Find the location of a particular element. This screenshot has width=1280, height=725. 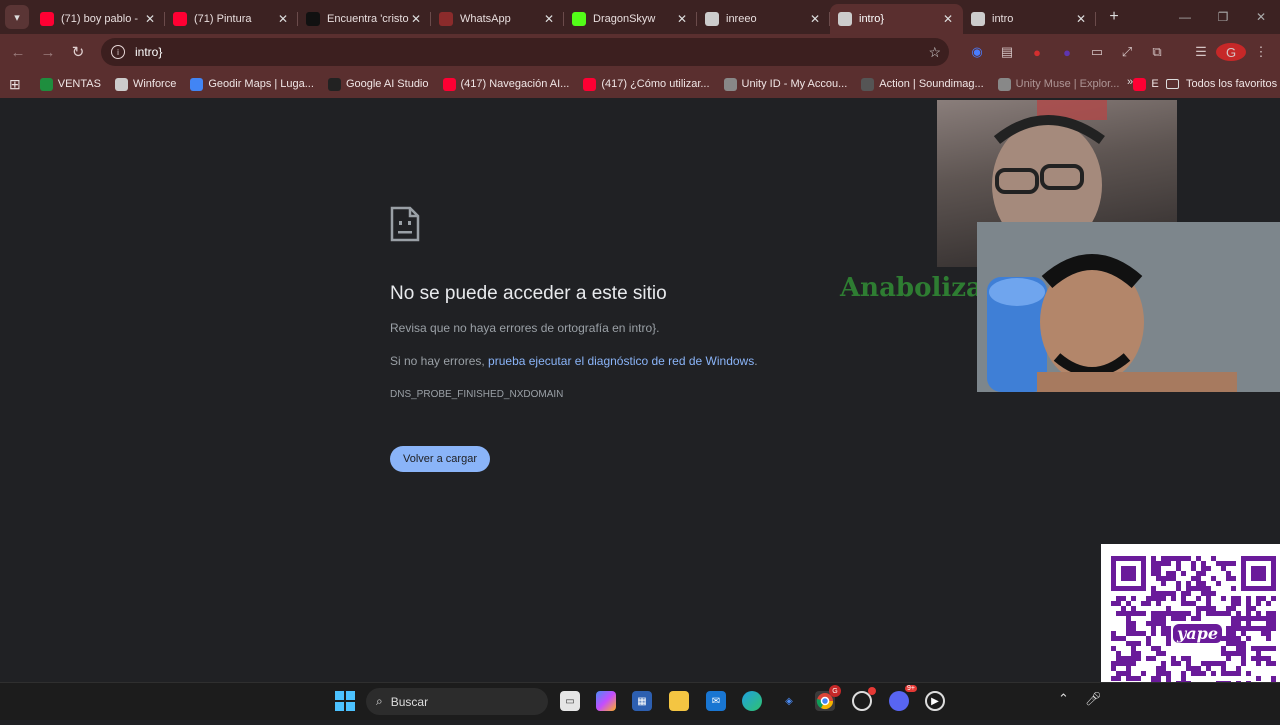

tiktok-icon is located at coordinates (313, 19).